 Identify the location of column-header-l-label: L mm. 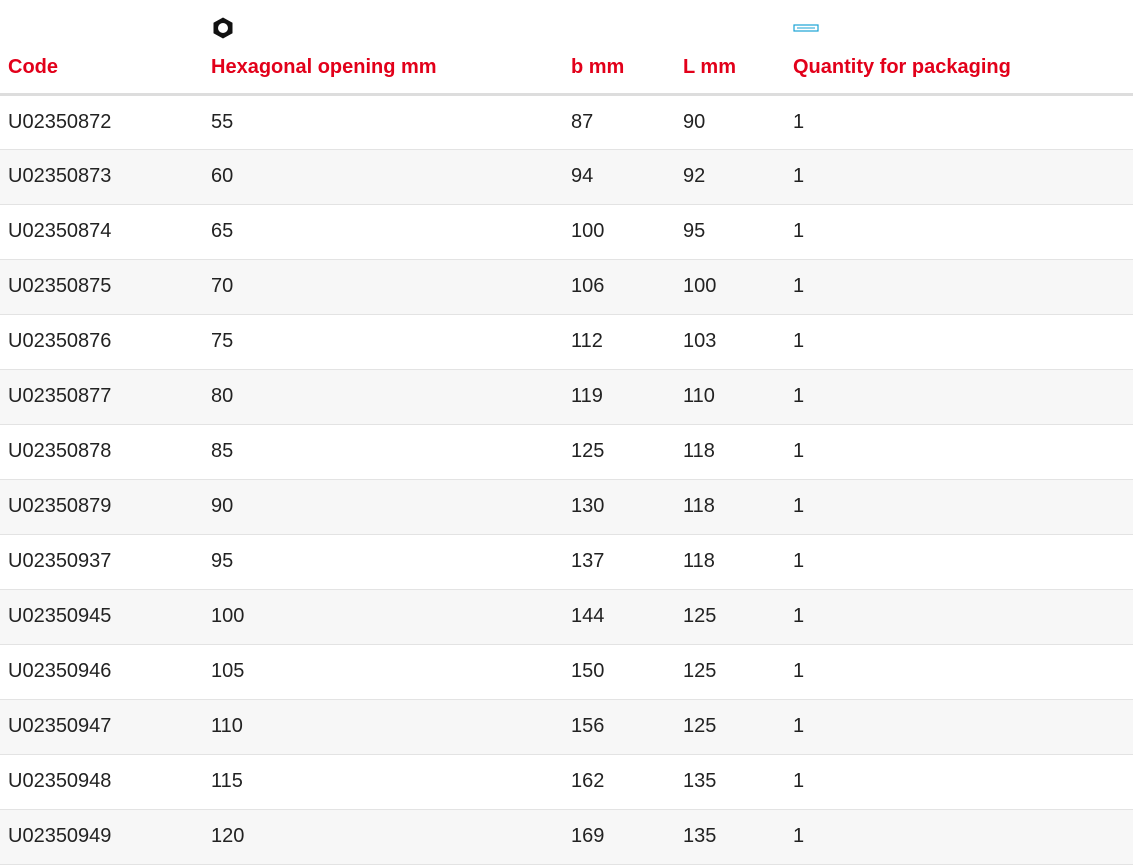
(709, 66).